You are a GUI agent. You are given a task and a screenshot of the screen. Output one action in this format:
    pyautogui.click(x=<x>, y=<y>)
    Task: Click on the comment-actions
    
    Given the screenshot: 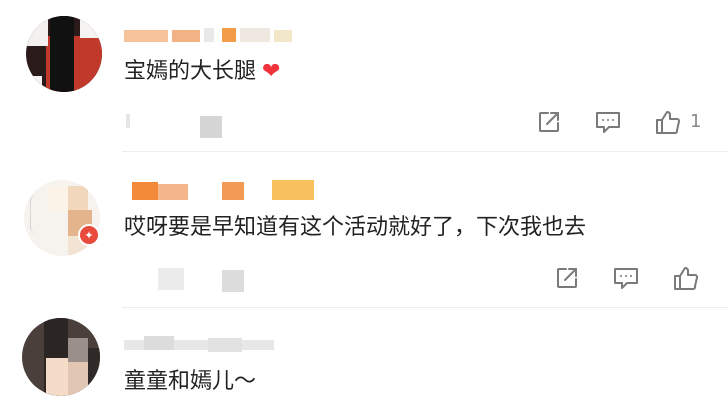 What is the action you would take?
    pyautogui.click(x=631, y=278)
    